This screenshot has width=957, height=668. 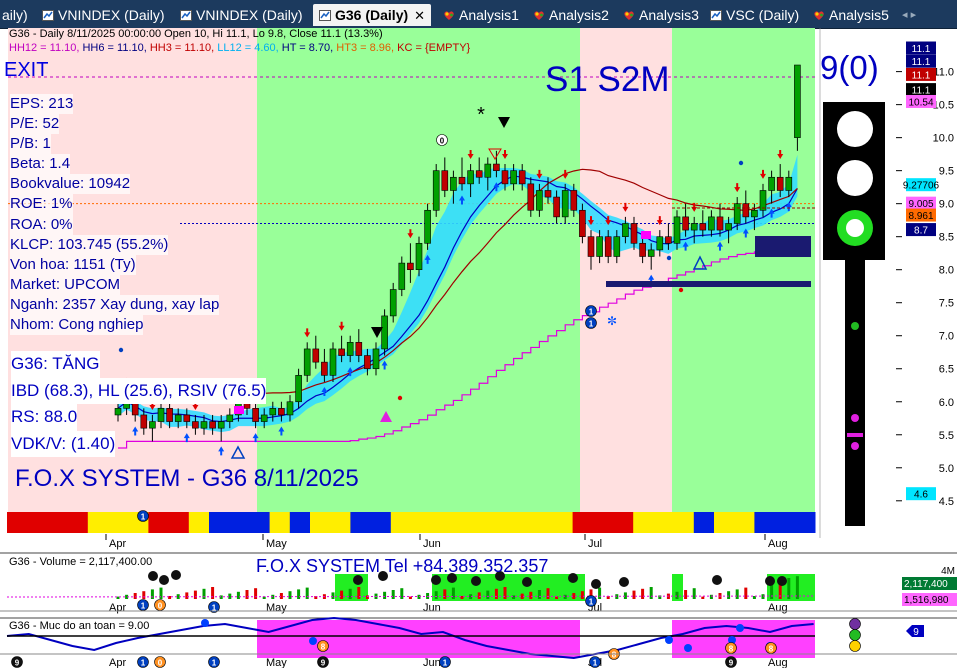 I want to click on x-tick-label: Apr, so click(x=117, y=544).